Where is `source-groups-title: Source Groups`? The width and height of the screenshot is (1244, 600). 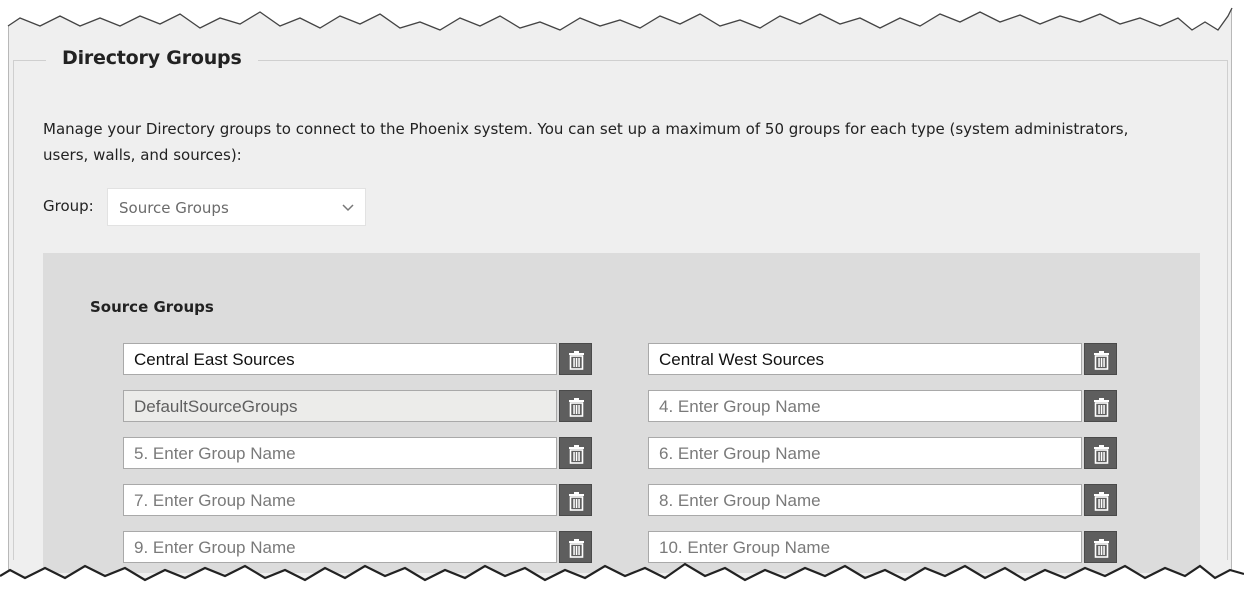
source-groups-title: Source Groups is located at coordinates (152, 307).